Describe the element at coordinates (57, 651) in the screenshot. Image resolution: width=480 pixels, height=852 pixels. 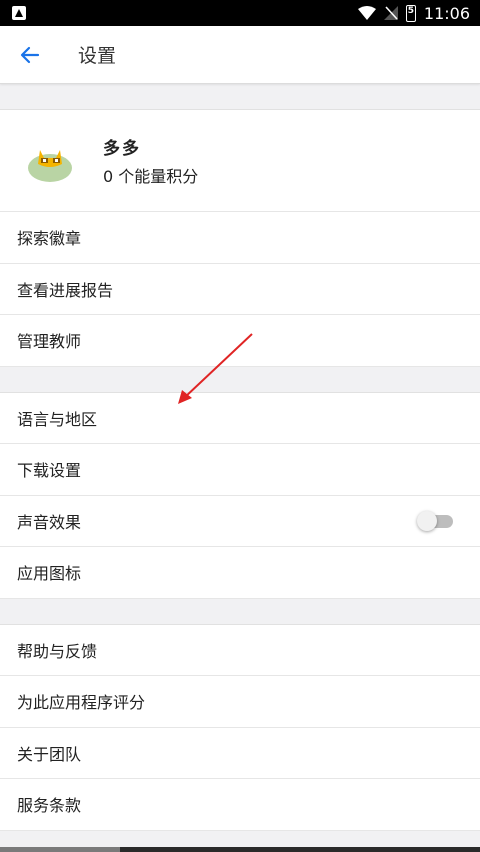
I see `item-label: 帮助与反馈` at that location.